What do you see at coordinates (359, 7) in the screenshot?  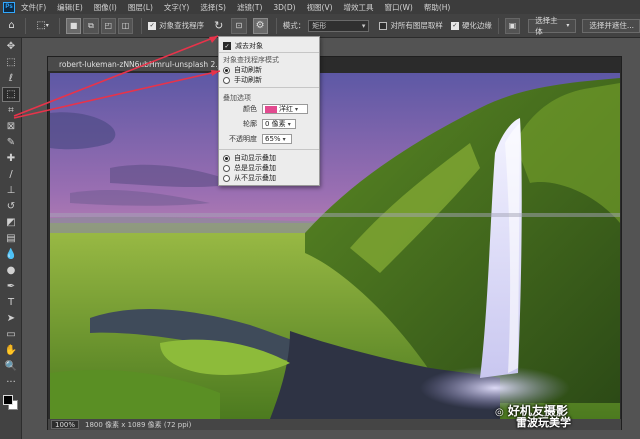 I see `menu-plugins: 增效工具` at bounding box center [359, 7].